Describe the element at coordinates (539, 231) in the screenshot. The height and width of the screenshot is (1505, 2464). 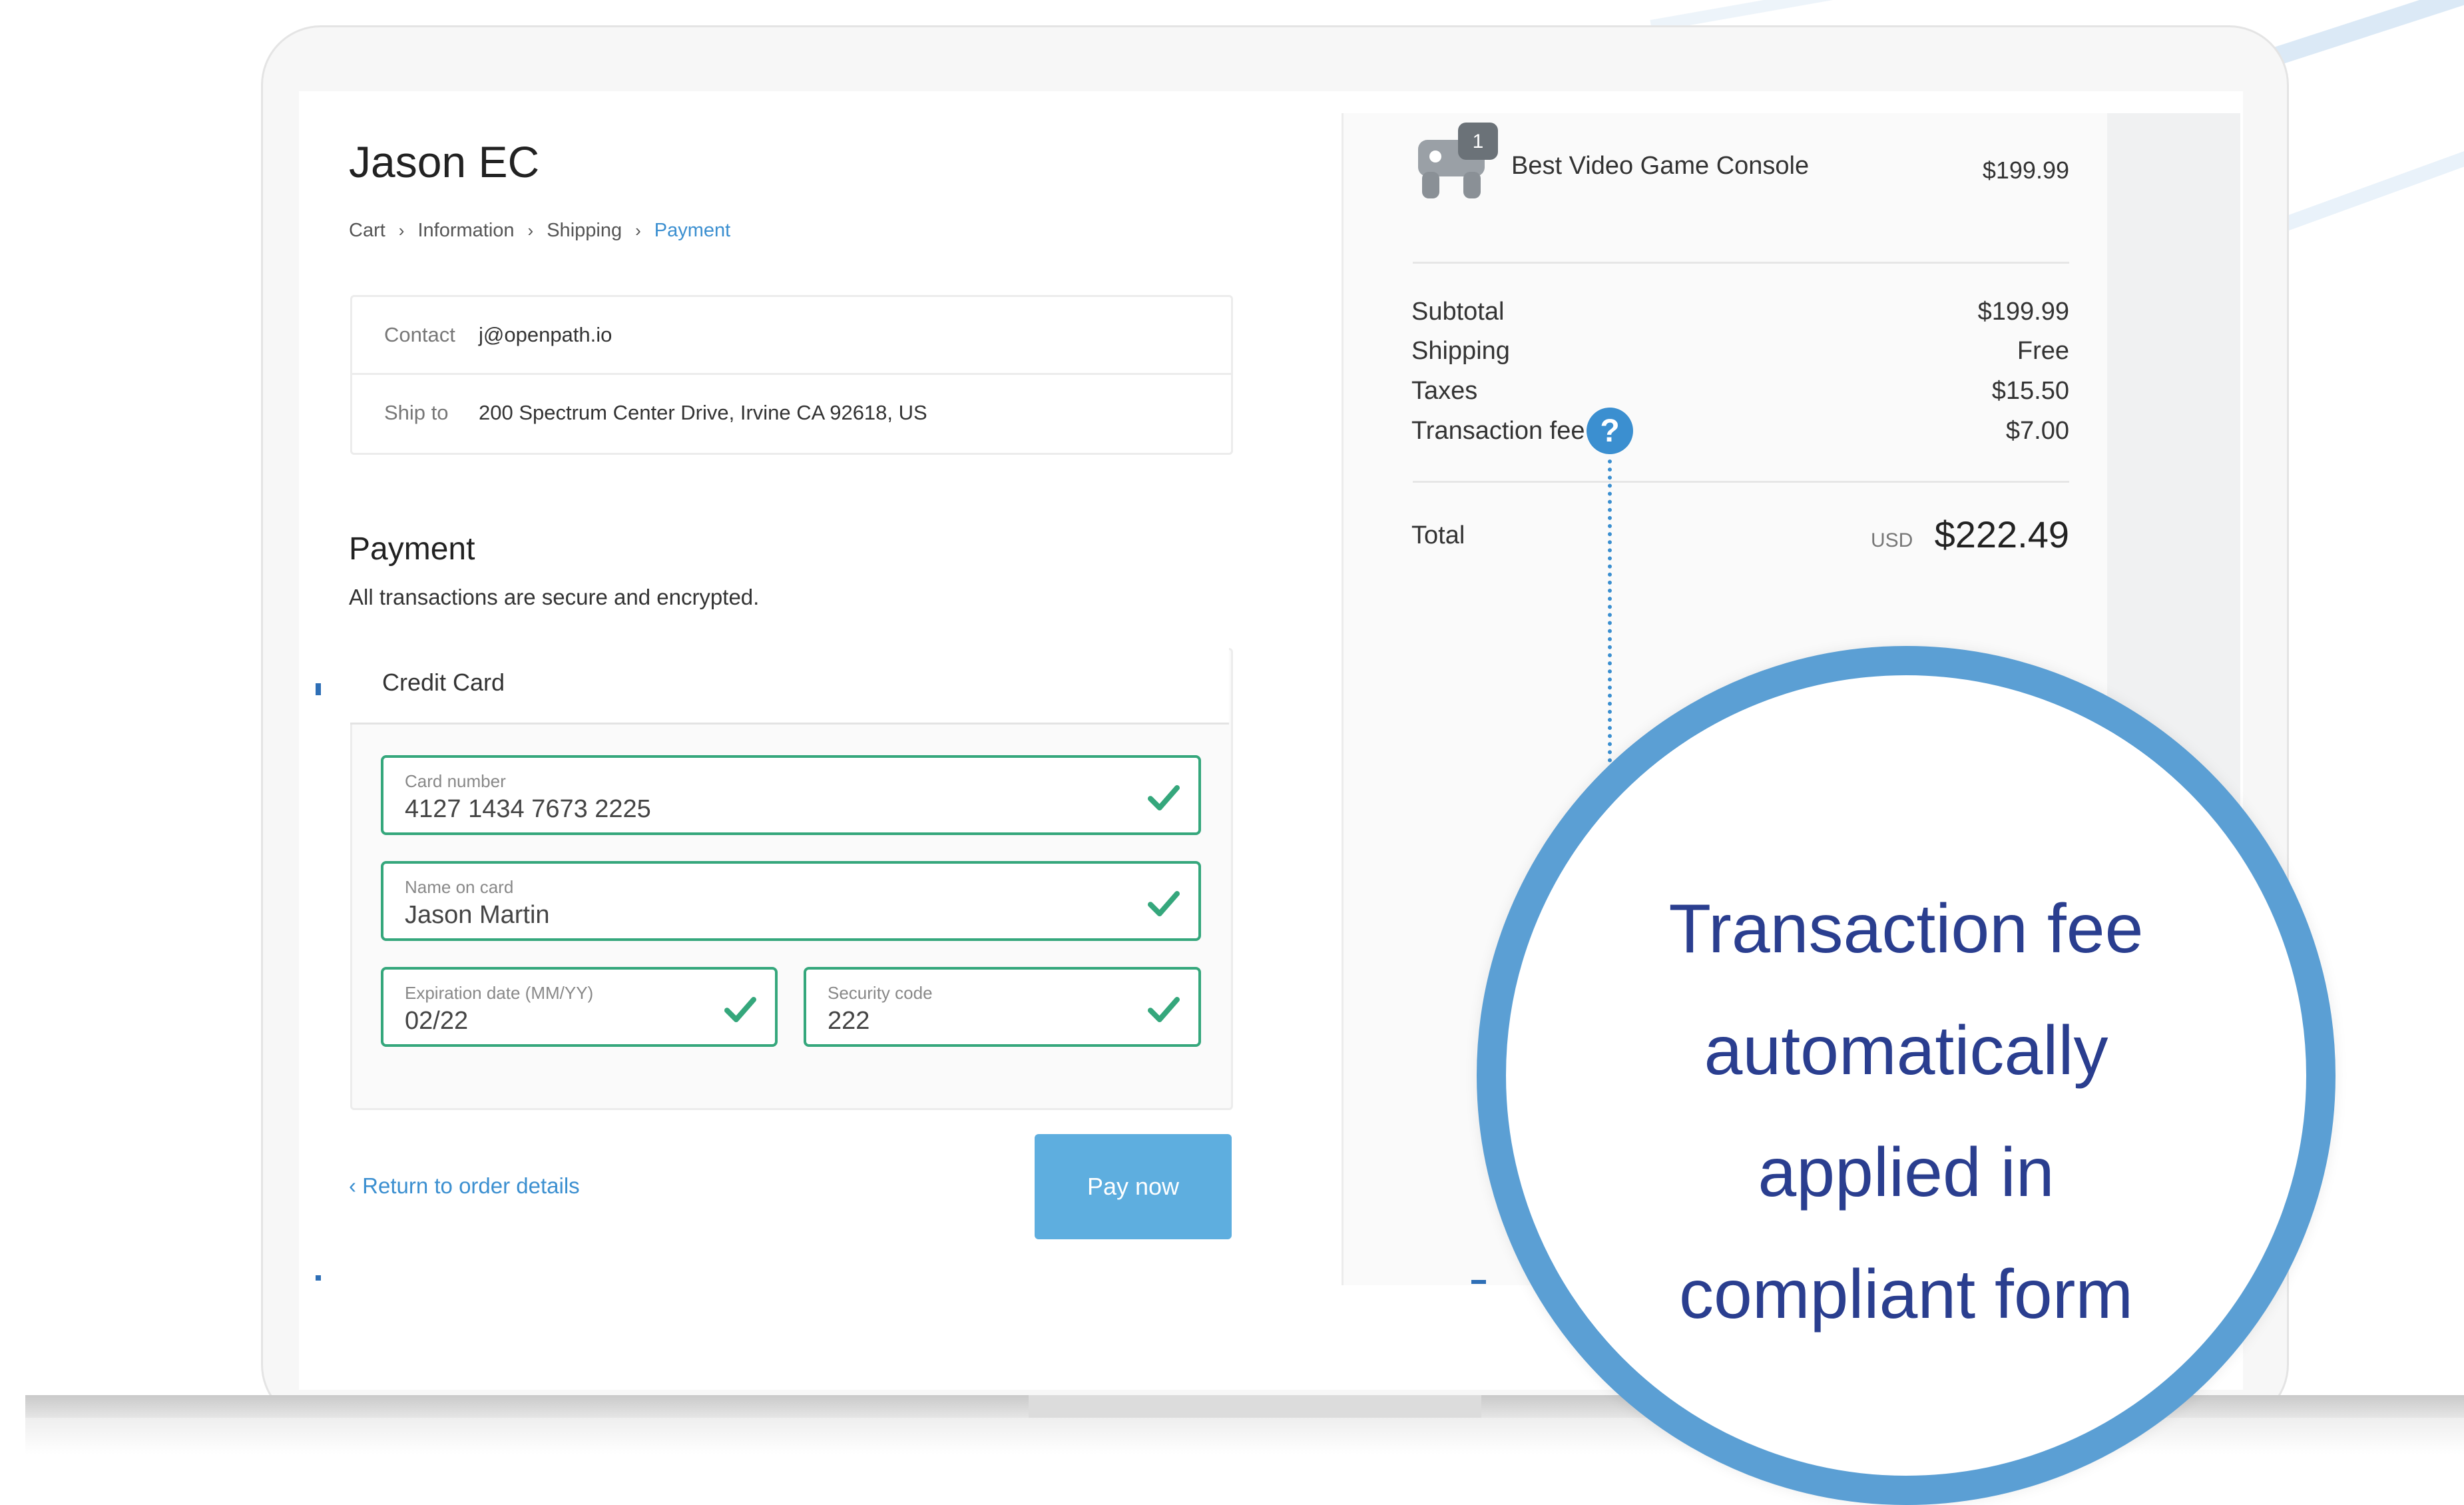
I see `breadcrumb: Cart › Information › Shipping › Payment` at that location.